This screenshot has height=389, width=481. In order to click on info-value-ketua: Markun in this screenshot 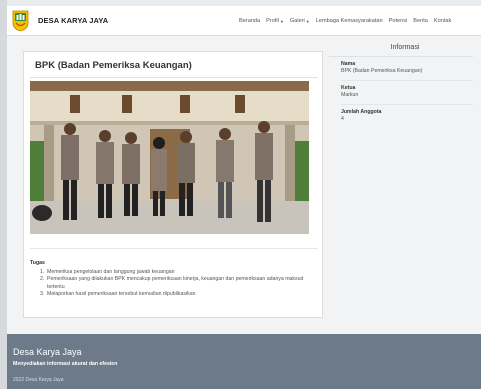, I will do `click(350, 94)`.